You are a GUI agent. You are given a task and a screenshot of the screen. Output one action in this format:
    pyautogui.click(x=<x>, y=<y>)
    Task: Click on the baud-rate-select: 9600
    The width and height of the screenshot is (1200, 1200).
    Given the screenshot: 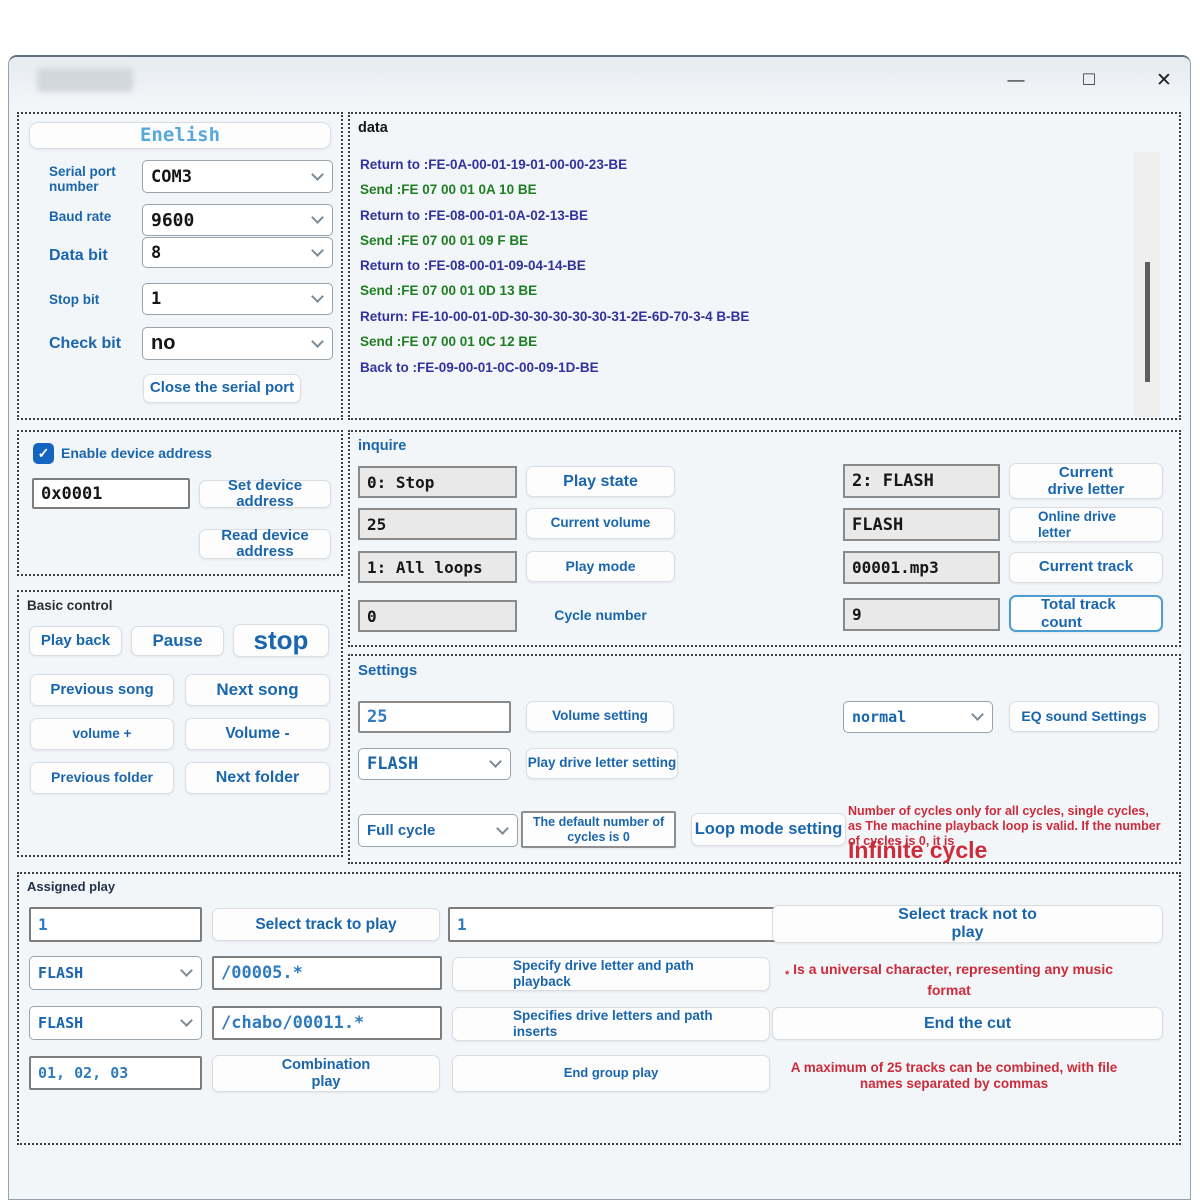 What is the action you would take?
    pyautogui.click(x=237, y=220)
    